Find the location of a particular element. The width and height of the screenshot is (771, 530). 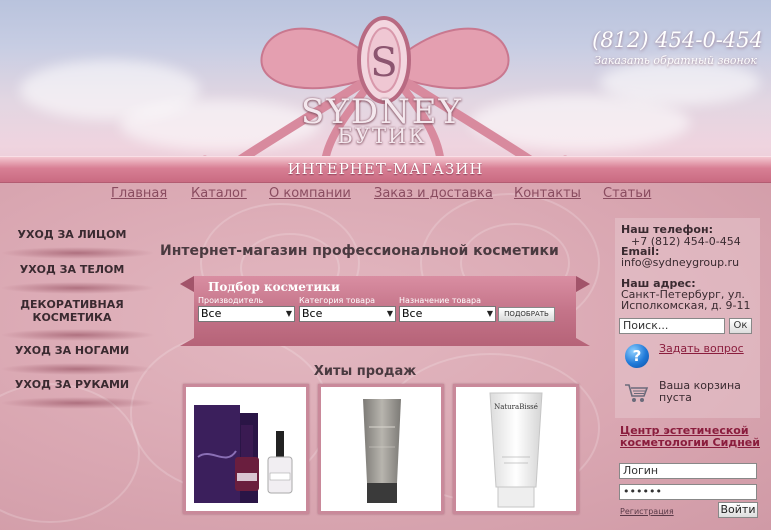

left-menu-hands: УХОД ЗА РУКАМИ is located at coordinates (72, 384).